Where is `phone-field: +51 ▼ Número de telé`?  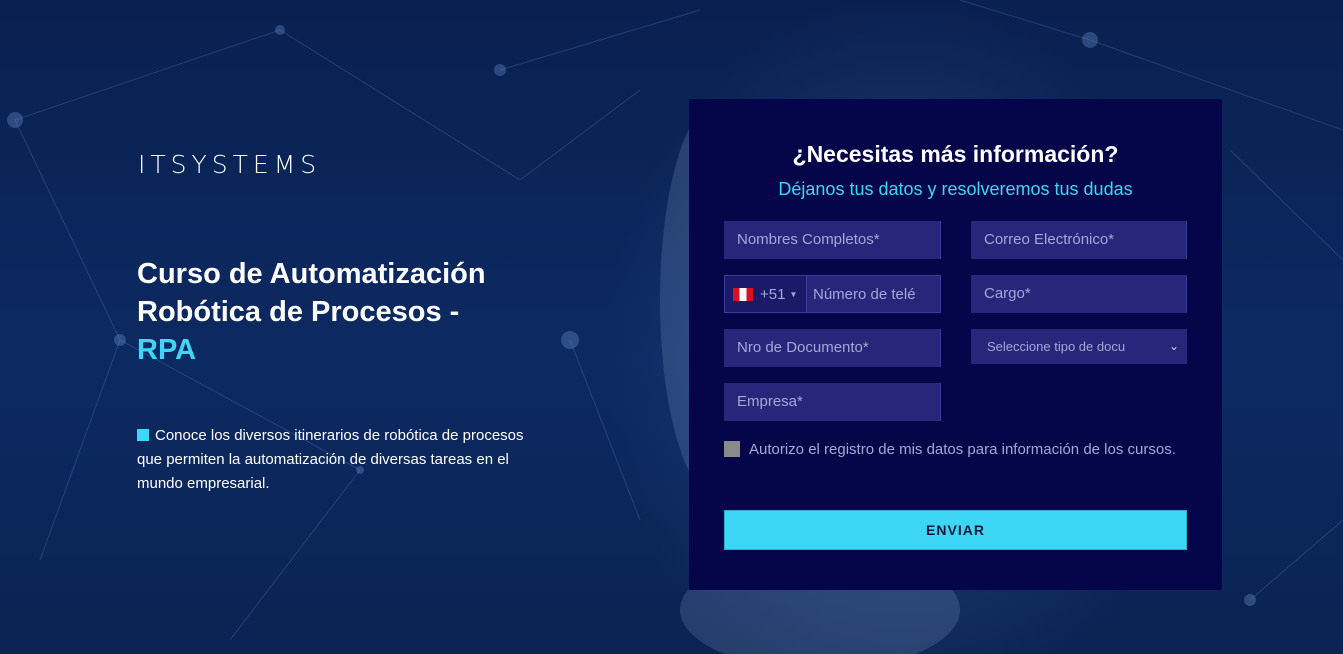 phone-field: +51 ▼ Número de telé is located at coordinates (832, 294).